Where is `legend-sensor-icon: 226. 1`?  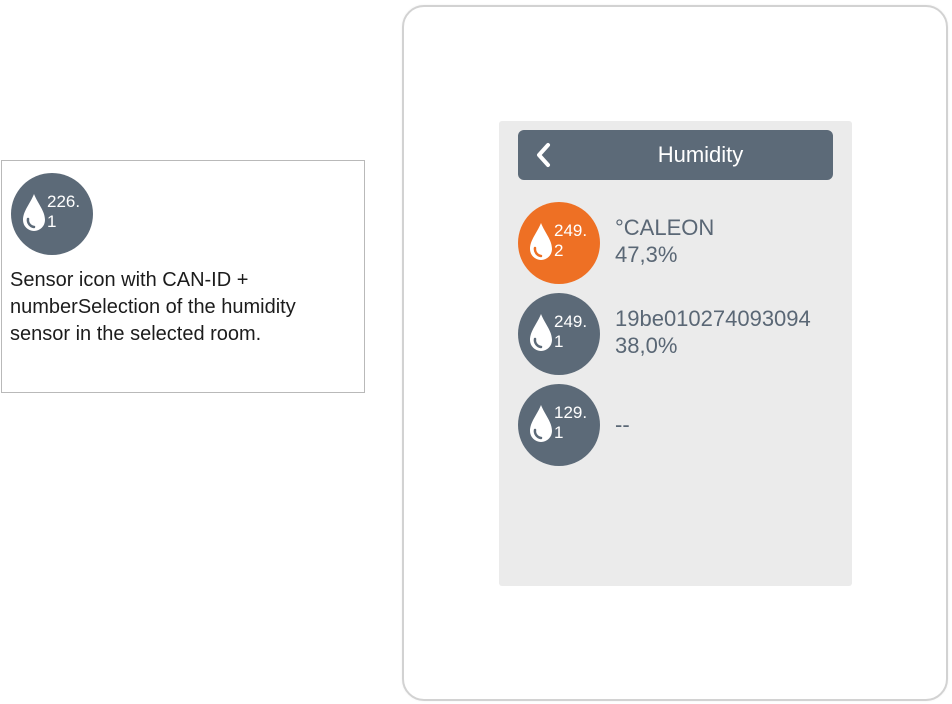
legend-sensor-icon: 226. 1 is located at coordinates (52, 214).